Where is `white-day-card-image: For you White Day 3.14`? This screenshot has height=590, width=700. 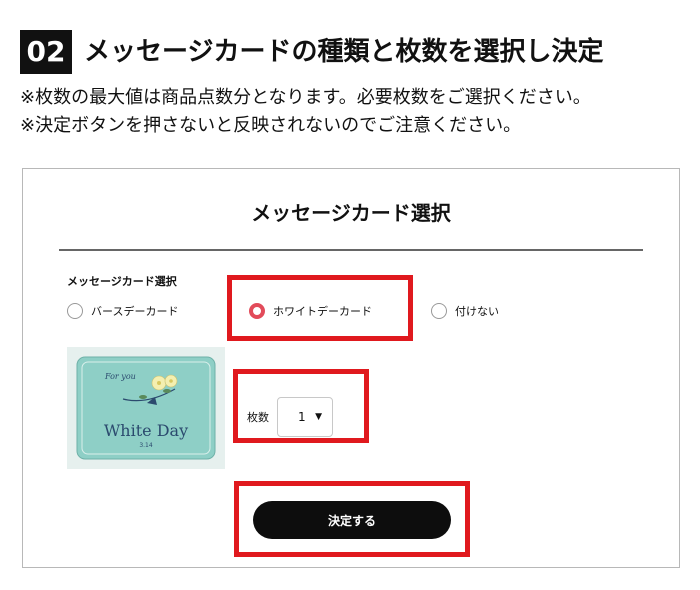 white-day-card-image: For you White Day 3.14 is located at coordinates (146, 408).